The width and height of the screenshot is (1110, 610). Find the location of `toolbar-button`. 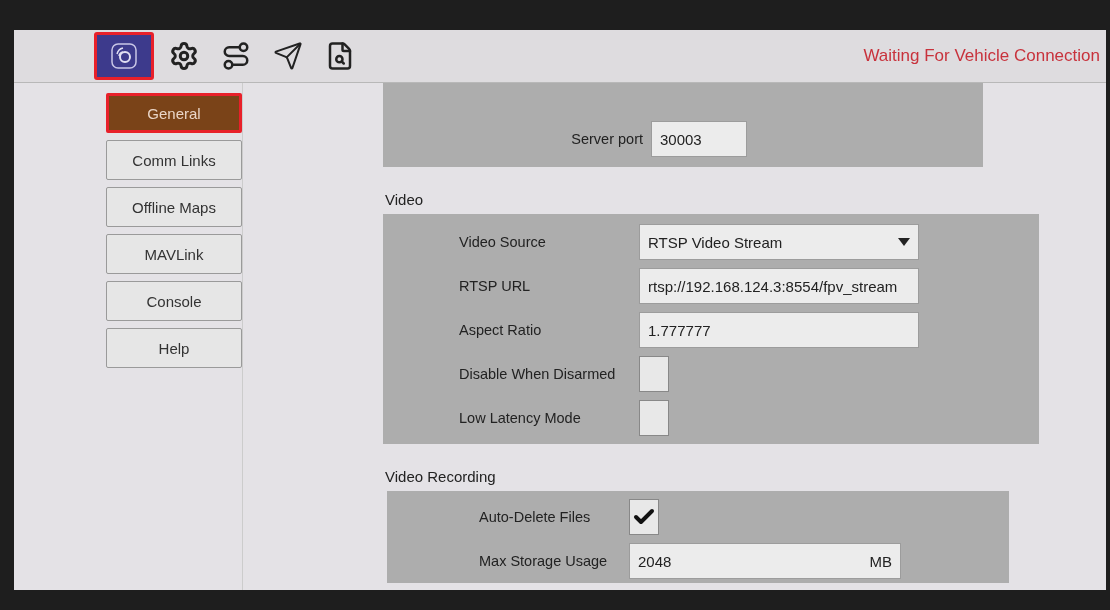

toolbar-button is located at coordinates (124, 56).